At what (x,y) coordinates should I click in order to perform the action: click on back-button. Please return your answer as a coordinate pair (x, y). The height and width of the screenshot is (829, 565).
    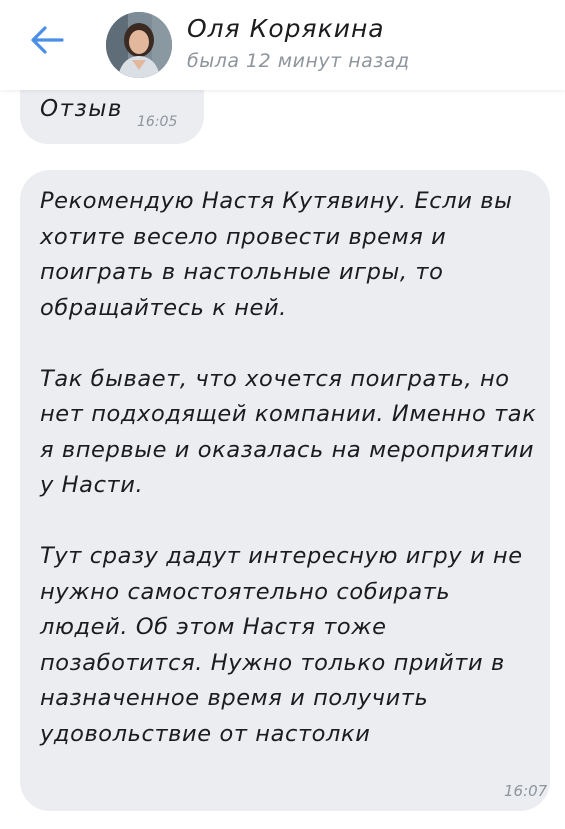
    Looking at the image, I should click on (47, 40).